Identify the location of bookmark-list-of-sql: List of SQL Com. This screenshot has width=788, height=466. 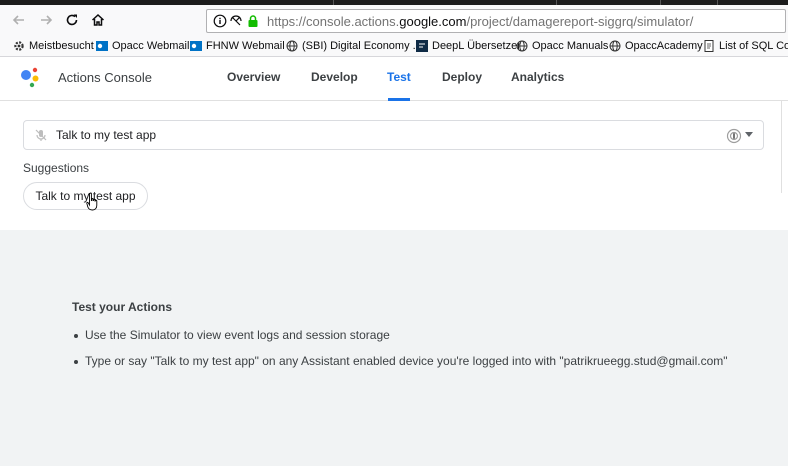
(745, 46).